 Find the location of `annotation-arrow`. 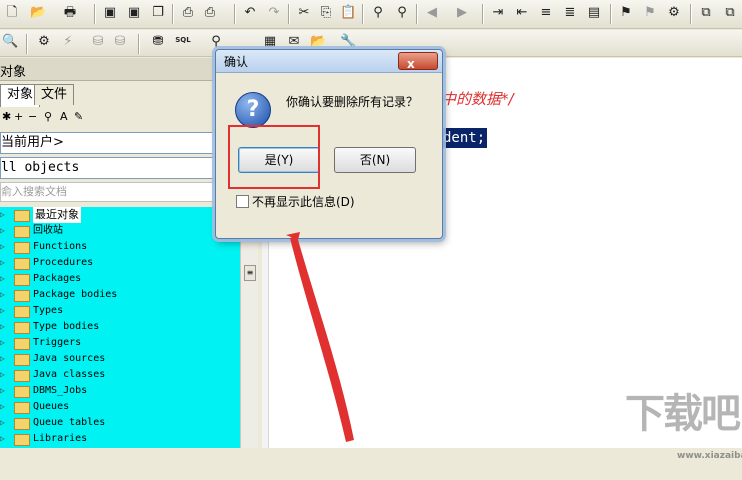

annotation-arrow is located at coordinates (320, 337).